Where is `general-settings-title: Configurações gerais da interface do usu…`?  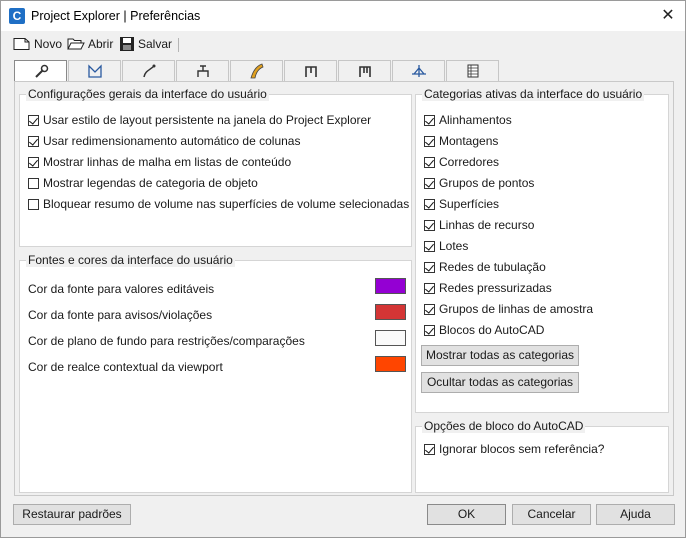 general-settings-title: Configurações gerais da interface do usu… is located at coordinates (147, 94).